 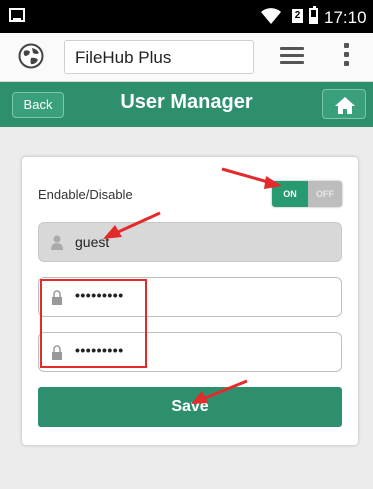 I want to click on app-title-box: FileHub Plus, so click(x=159, y=57).